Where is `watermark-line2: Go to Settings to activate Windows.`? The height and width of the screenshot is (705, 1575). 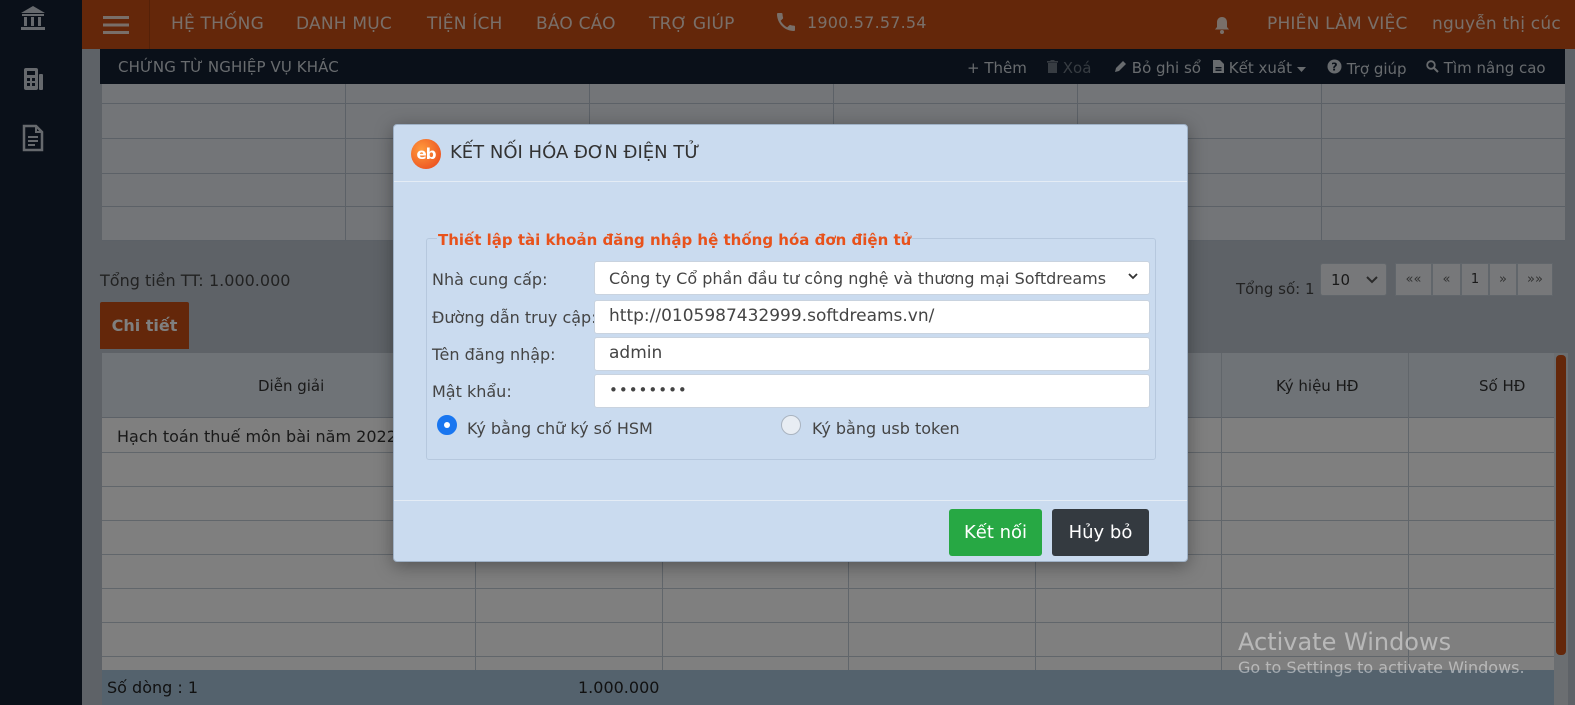
watermark-line2: Go to Settings to activate Windows. is located at coordinates (1381, 667).